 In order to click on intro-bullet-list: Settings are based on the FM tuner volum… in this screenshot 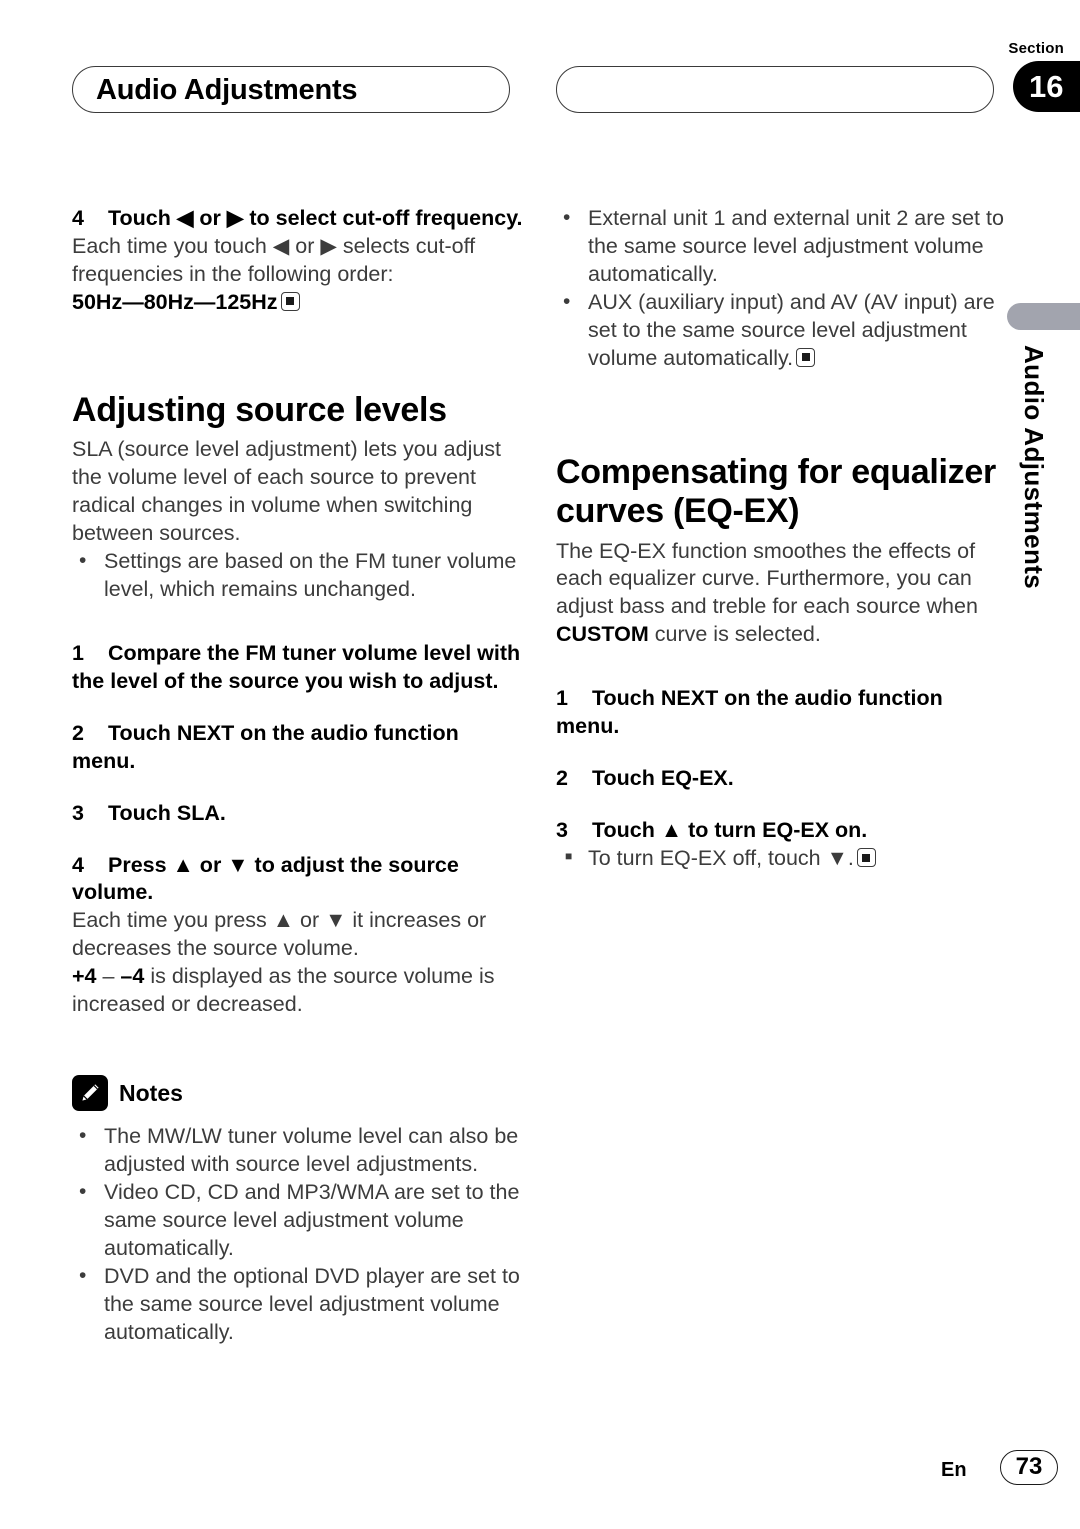, I will do `click(298, 575)`.